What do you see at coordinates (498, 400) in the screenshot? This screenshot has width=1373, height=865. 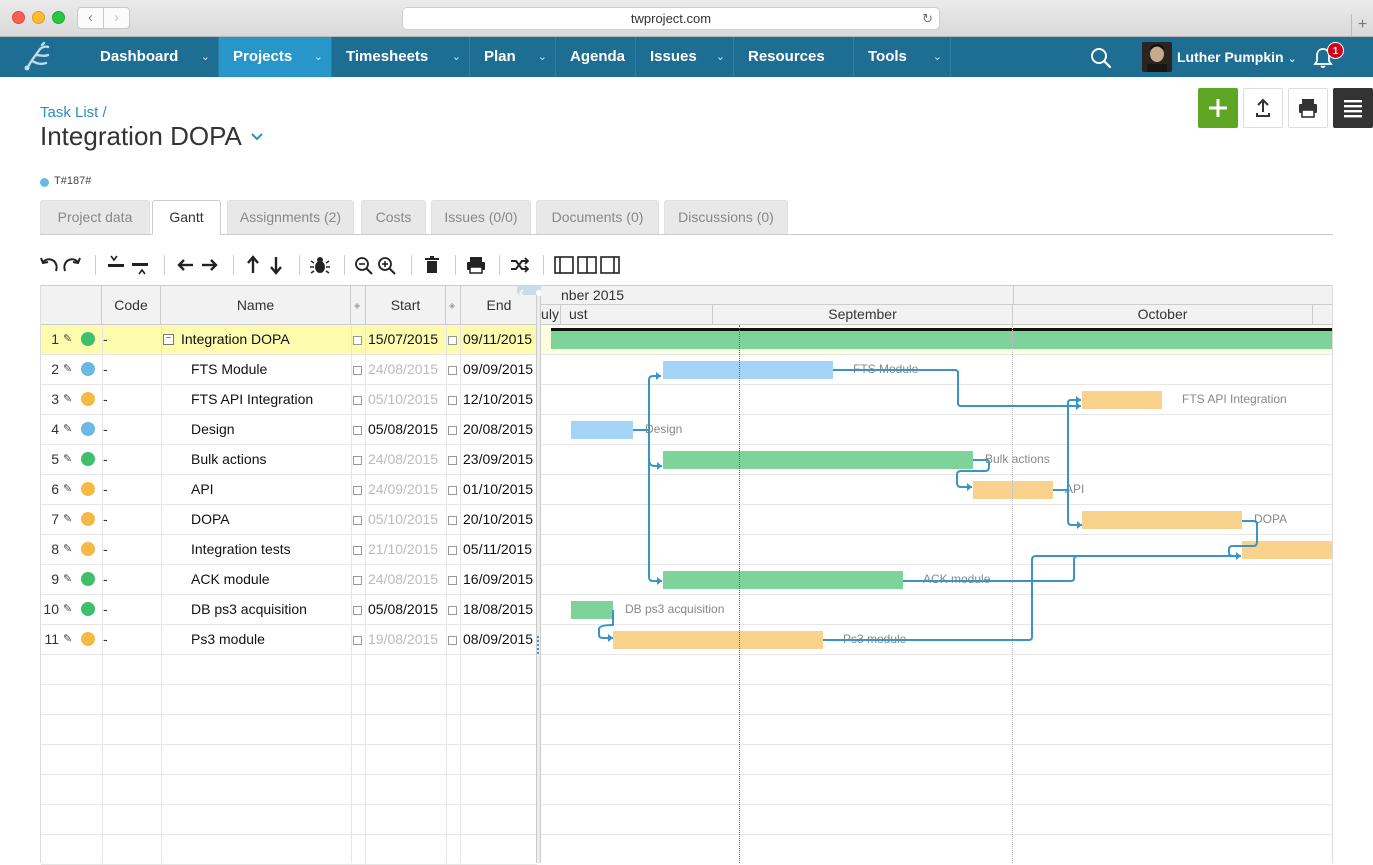 I see `task-end: 12/10/2015` at bounding box center [498, 400].